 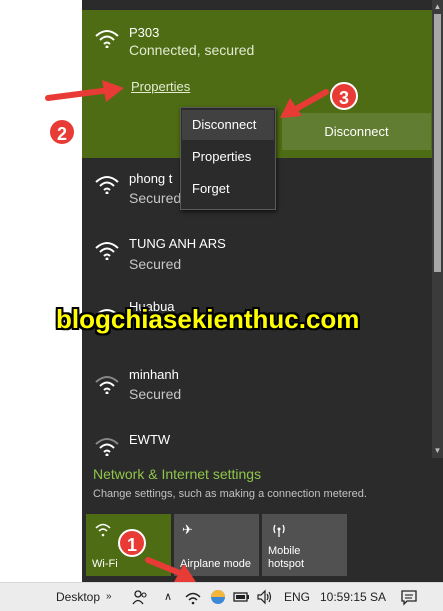 I want to click on app-tray-icon, so click(x=218, y=597).